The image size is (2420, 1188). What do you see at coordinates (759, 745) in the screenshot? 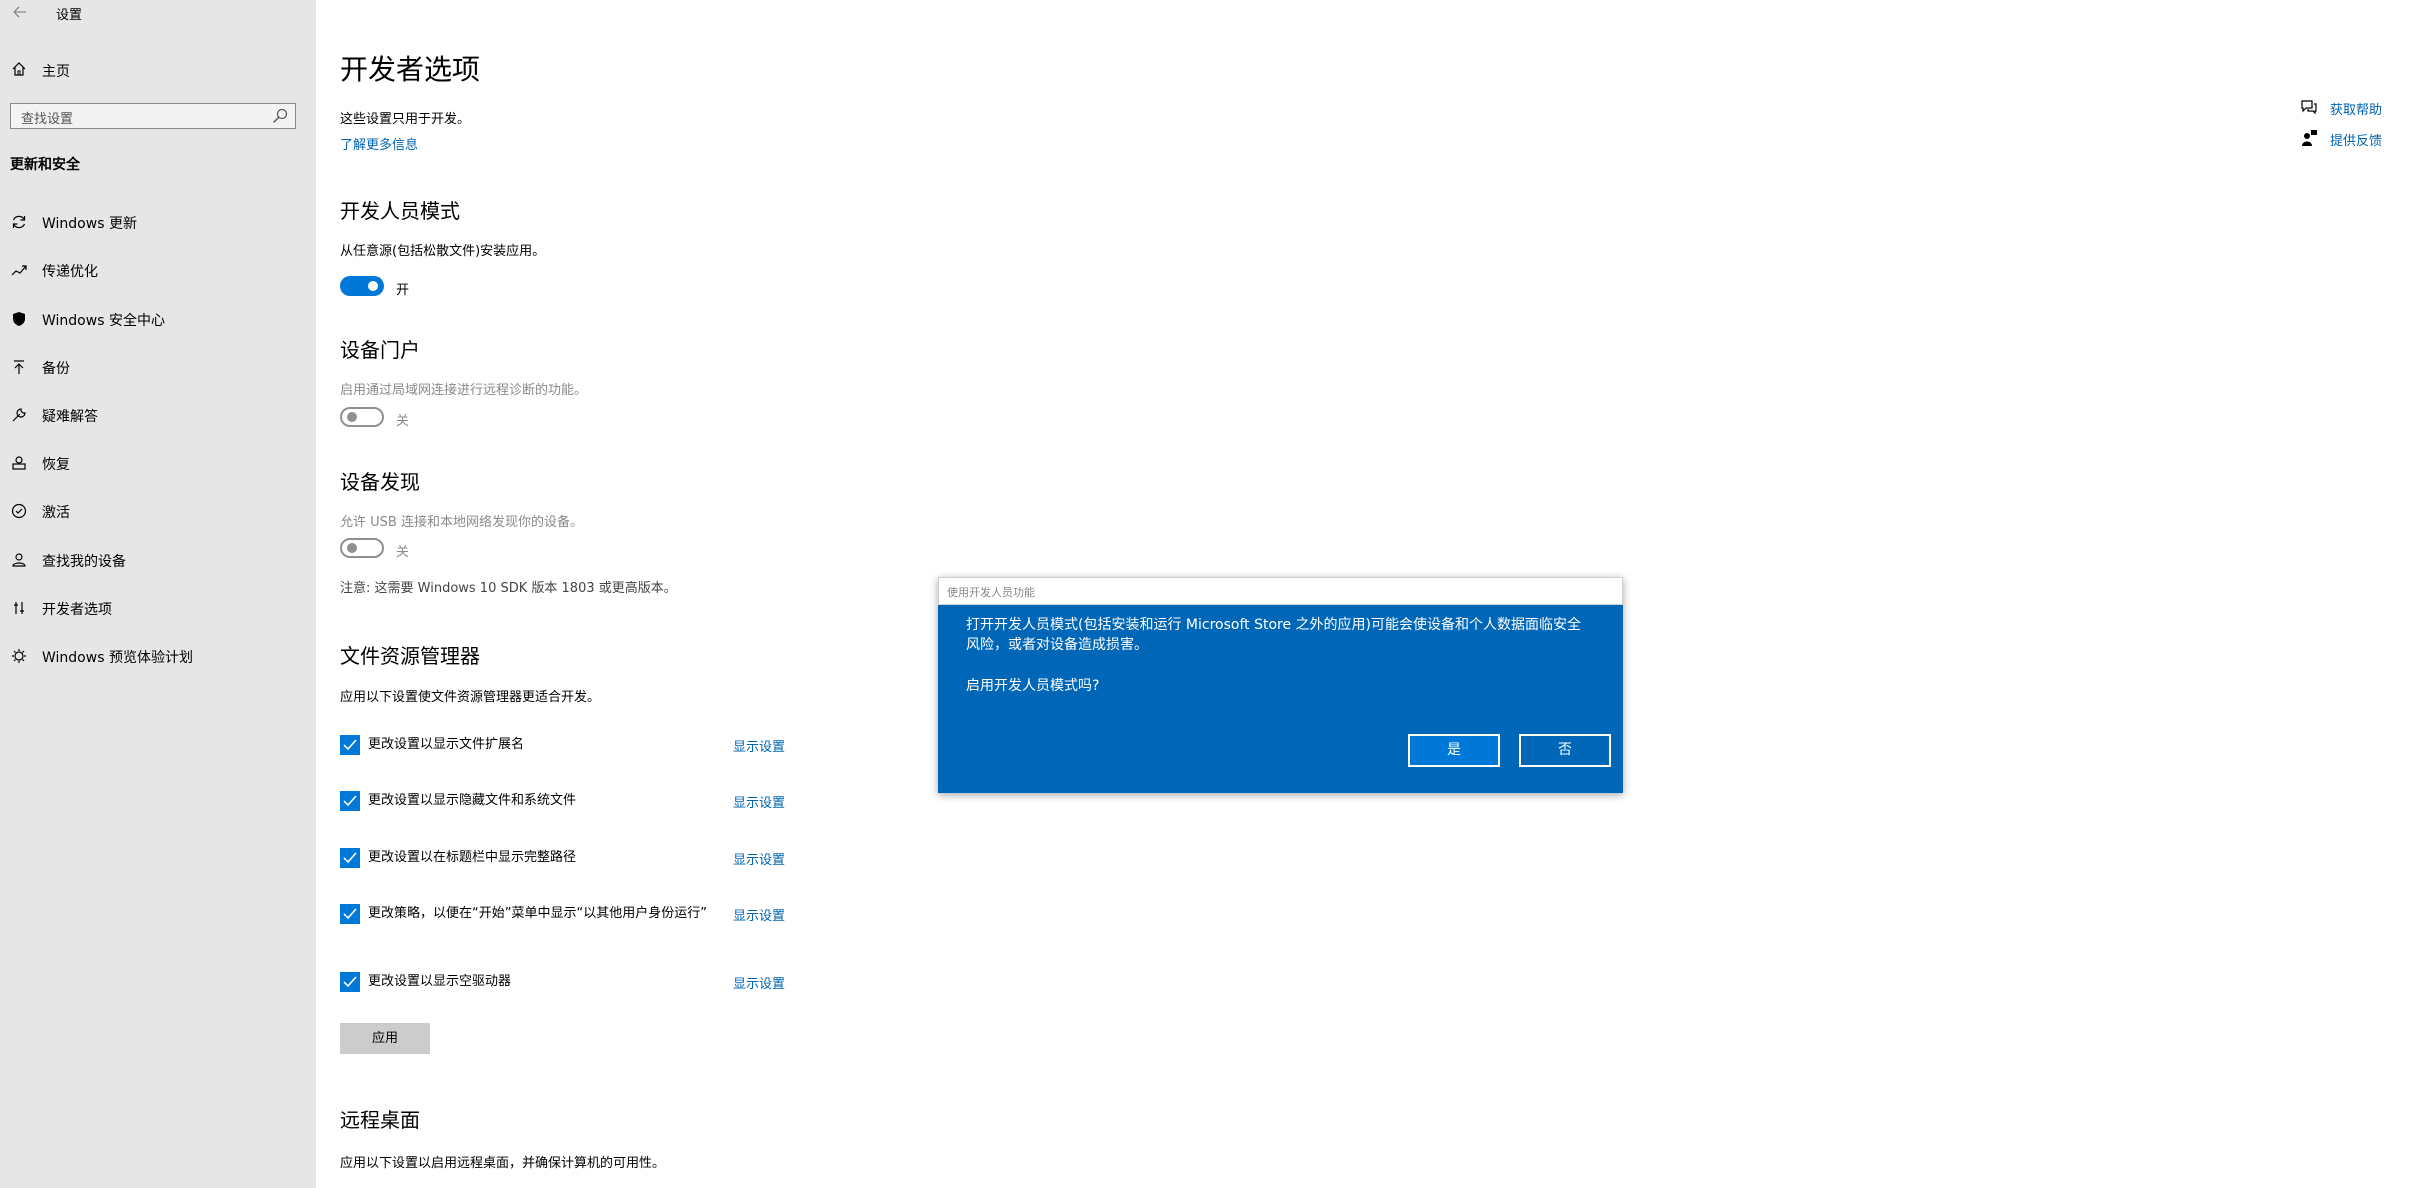
I see `file-ext-show-settings-link: 显示设置` at bounding box center [759, 745].